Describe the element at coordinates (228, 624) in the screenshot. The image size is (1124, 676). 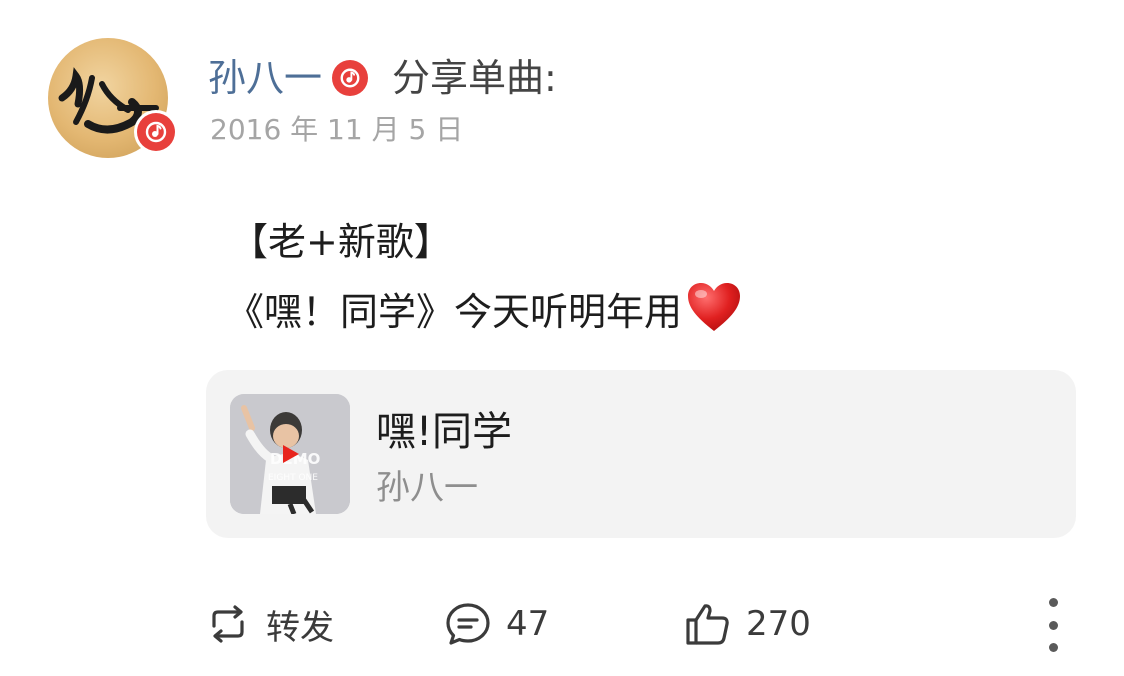
I see `repost-icon` at that location.